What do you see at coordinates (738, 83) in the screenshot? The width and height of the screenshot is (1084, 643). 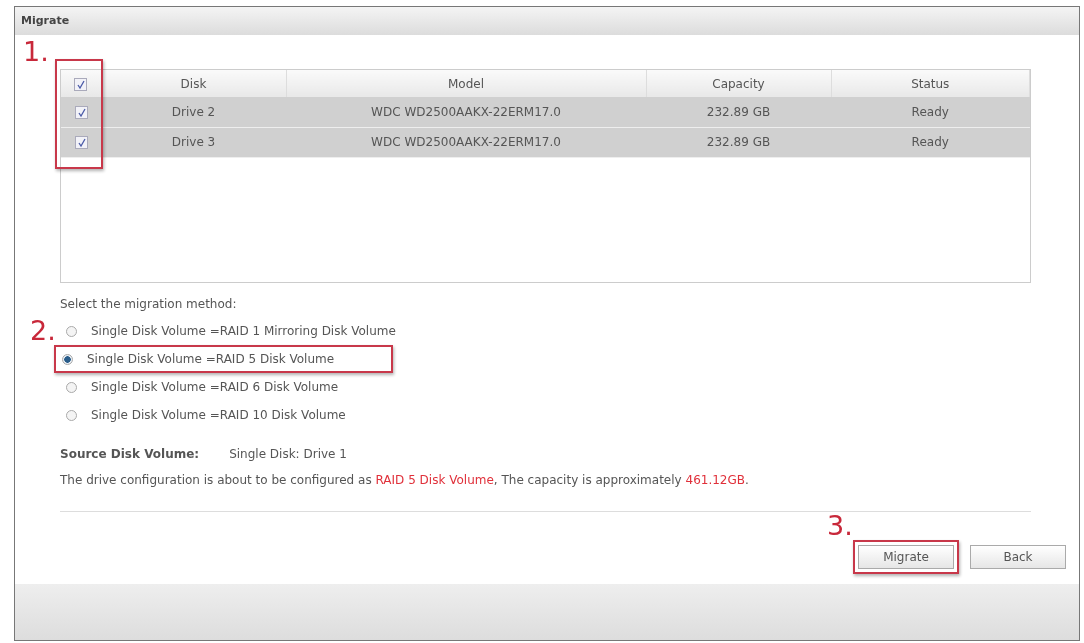 I see `column-header: Capacity` at bounding box center [738, 83].